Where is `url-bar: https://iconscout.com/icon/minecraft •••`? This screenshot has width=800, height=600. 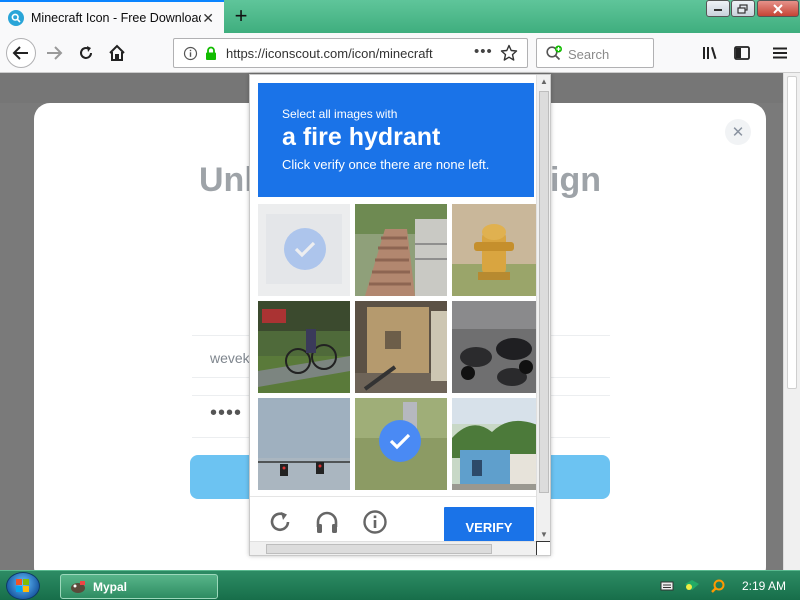 url-bar: https://iconscout.com/icon/minecraft ••• is located at coordinates (350, 53).